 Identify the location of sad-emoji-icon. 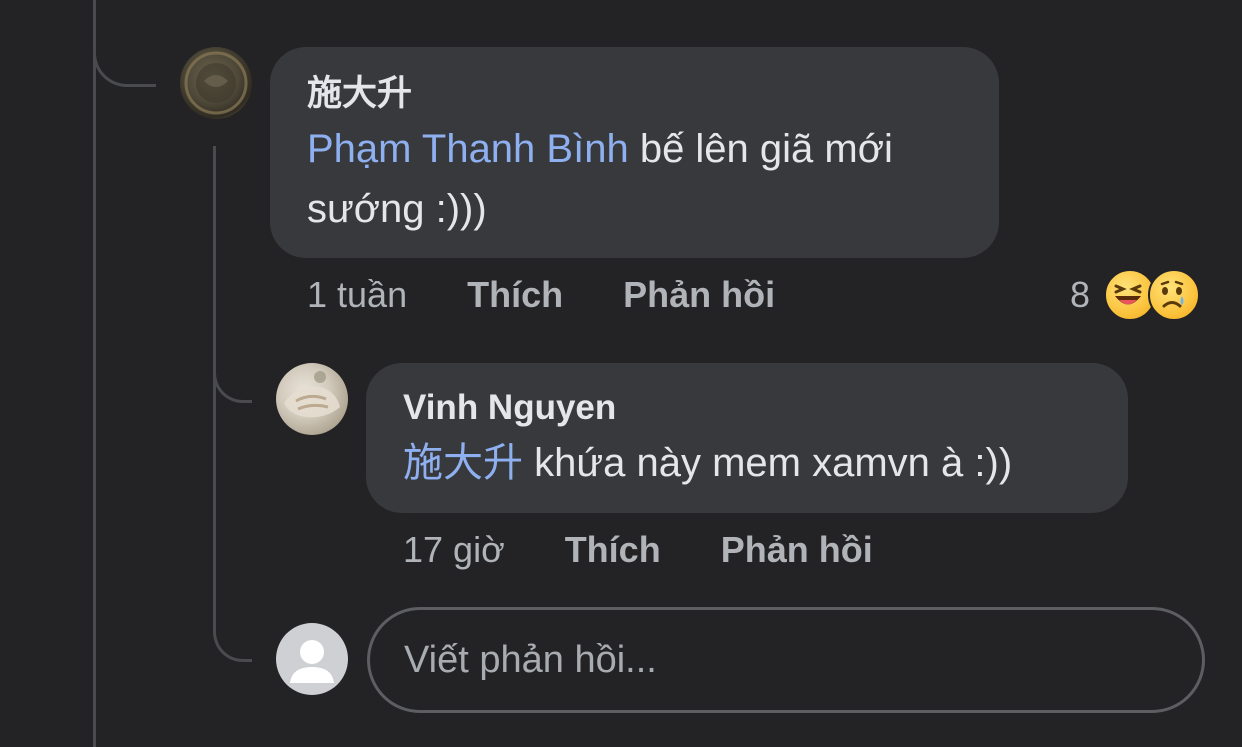
(1174, 295).